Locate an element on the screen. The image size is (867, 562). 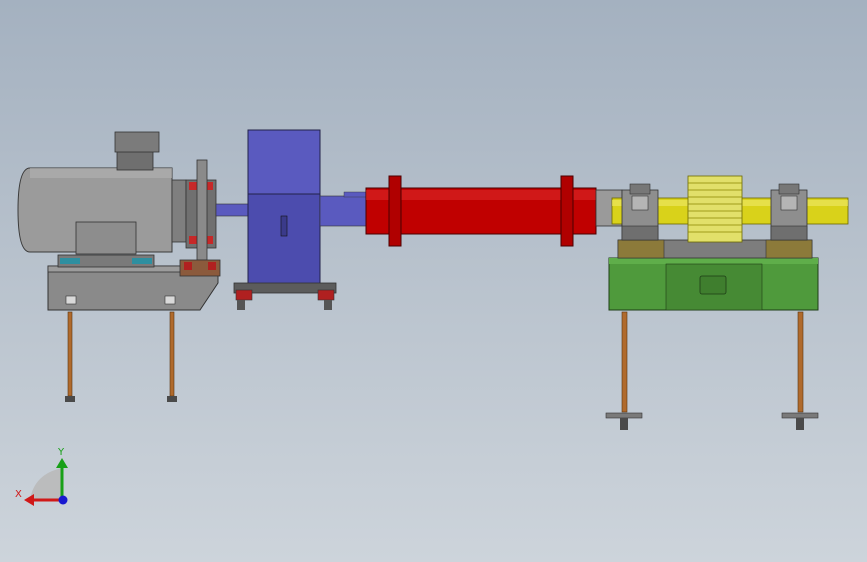
drum-assembly is located at coordinates (481, 211).